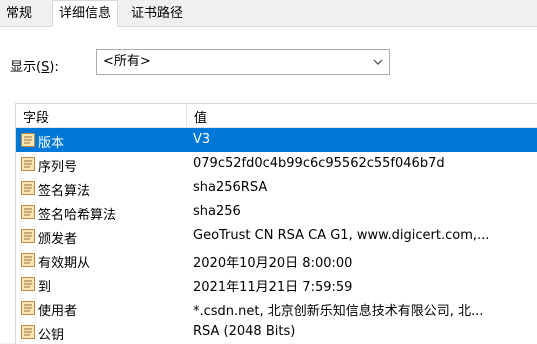 Image resolution: width=537 pixels, height=344 pixels. Describe the element at coordinates (51, 335) in the screenshot. I see `field-name: 公钥` at that location.